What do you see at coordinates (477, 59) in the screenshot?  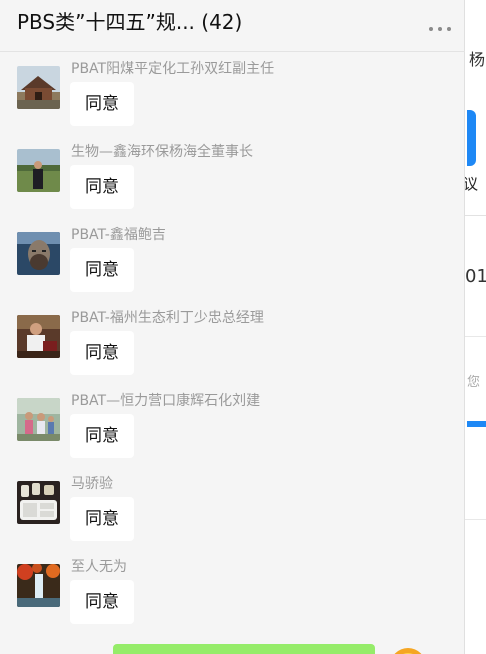 I see `background-name-text: 杨` at bounding box center [477, 59].